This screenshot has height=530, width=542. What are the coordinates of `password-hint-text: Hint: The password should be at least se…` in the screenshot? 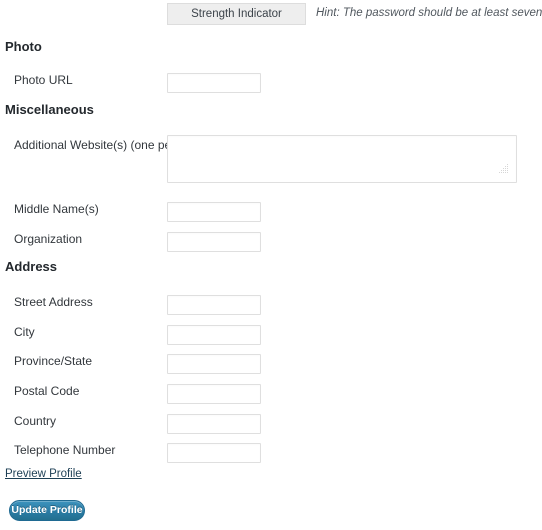 It's located at (429, 13).